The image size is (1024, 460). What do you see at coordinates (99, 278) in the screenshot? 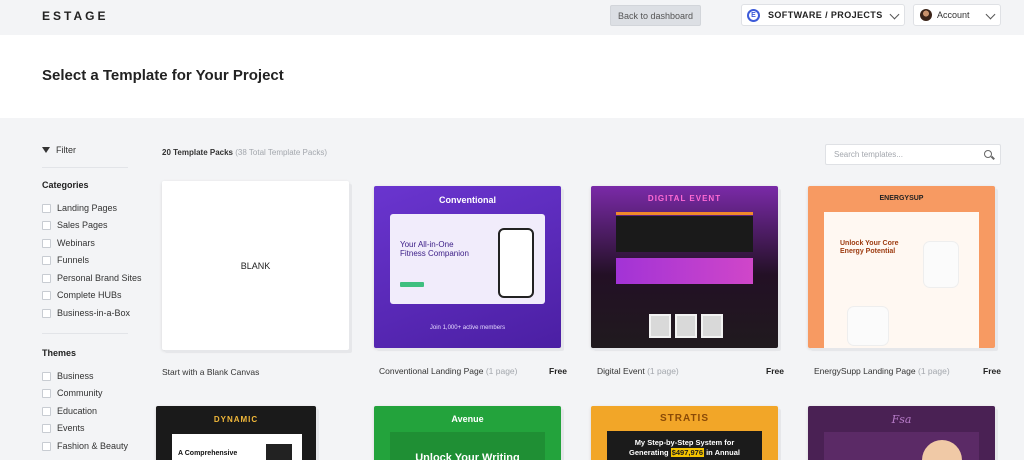
I see `checkbox-label: Personal Brand Sites` at bounding box center [99, 278].